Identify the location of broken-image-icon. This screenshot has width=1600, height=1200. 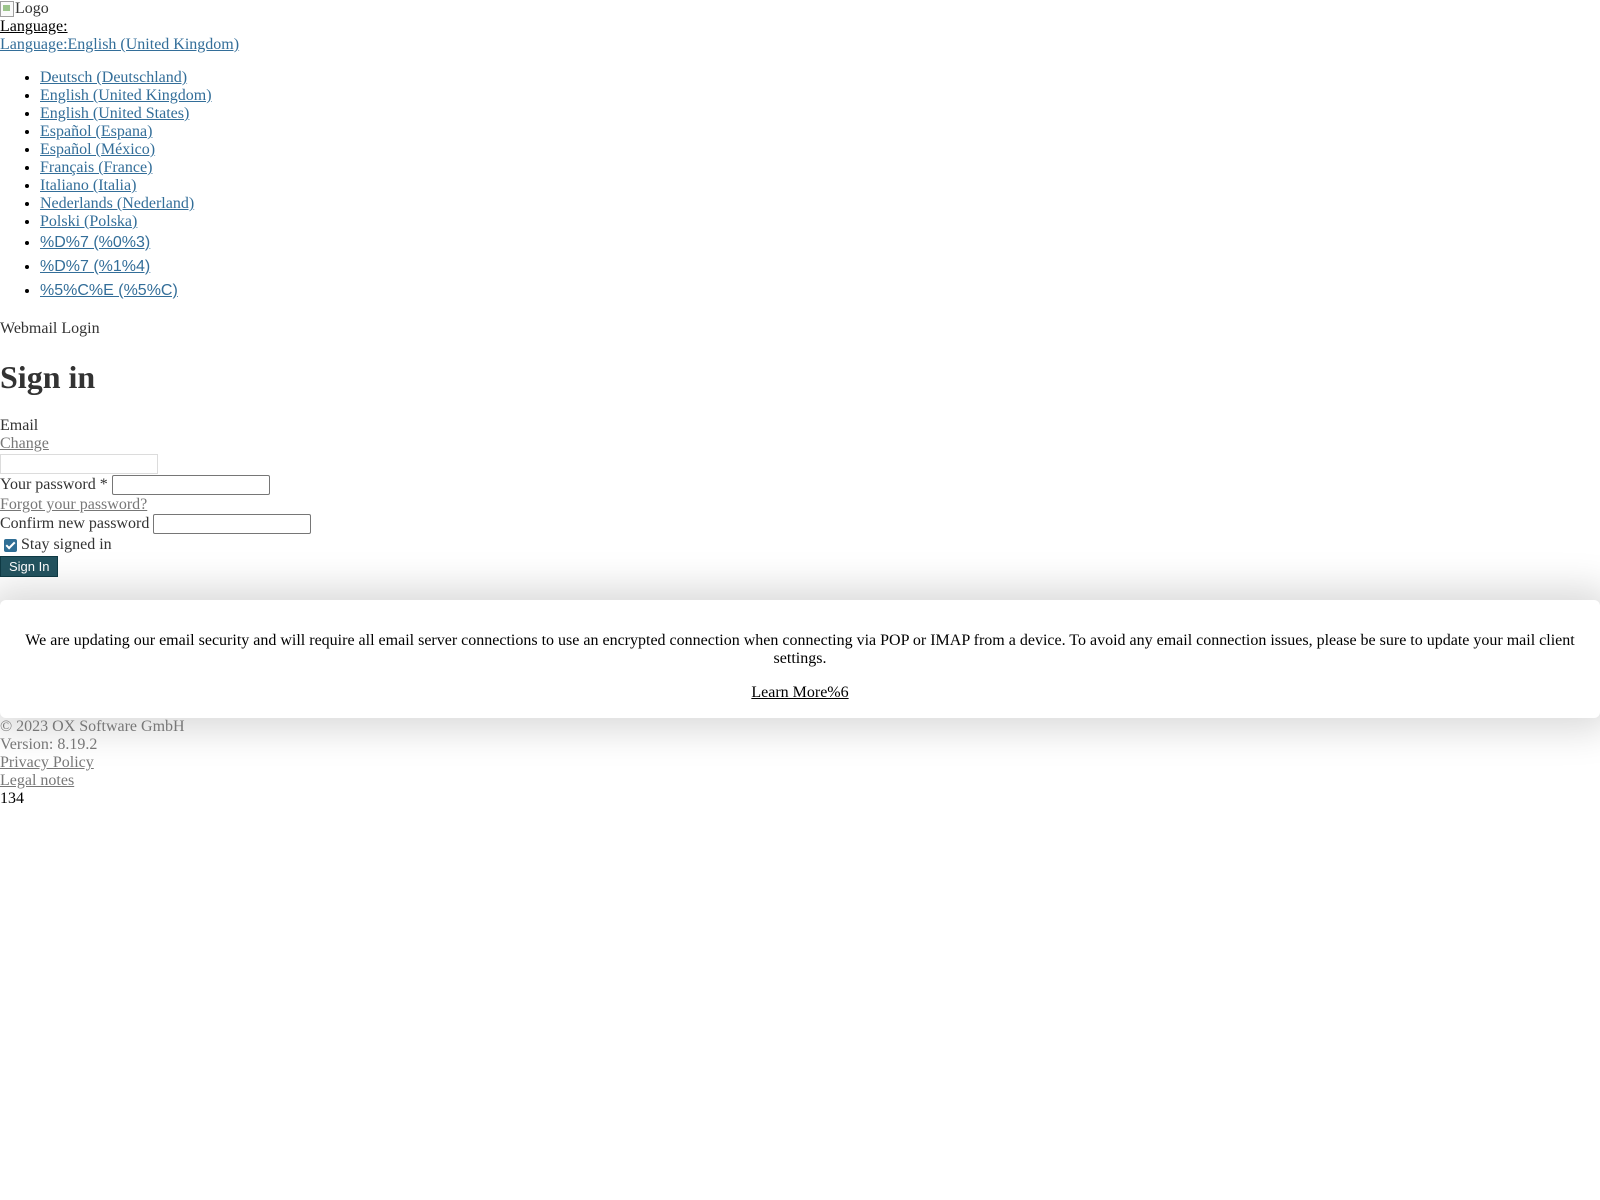
(7, 9).